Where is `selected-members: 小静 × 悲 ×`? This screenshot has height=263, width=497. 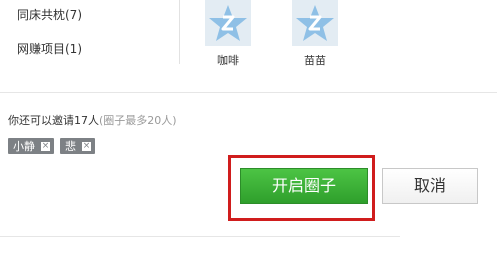 selected-members: 小静 × 悲 × is located at coordinates (51, 146).